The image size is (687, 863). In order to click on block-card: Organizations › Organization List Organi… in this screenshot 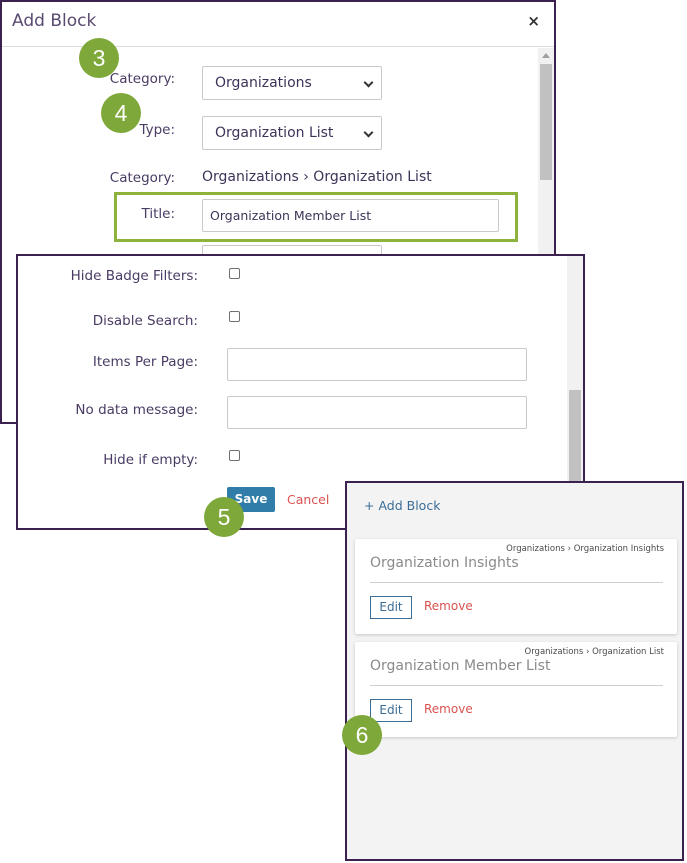, I will do `click(516, 689)`.